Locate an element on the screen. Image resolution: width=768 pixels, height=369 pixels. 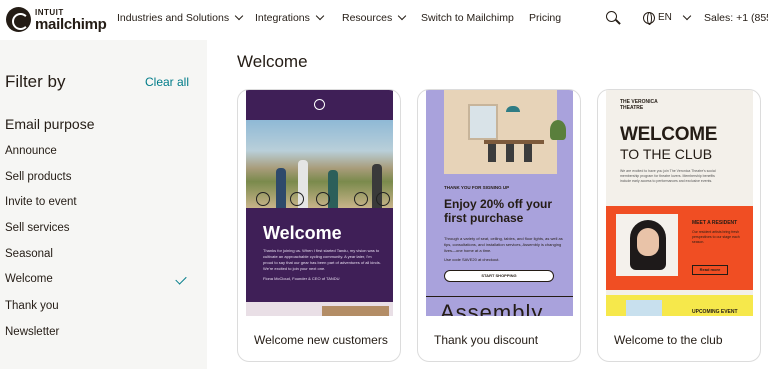
logo-wordmark: mailchimp is located at coordinates (71, 24).